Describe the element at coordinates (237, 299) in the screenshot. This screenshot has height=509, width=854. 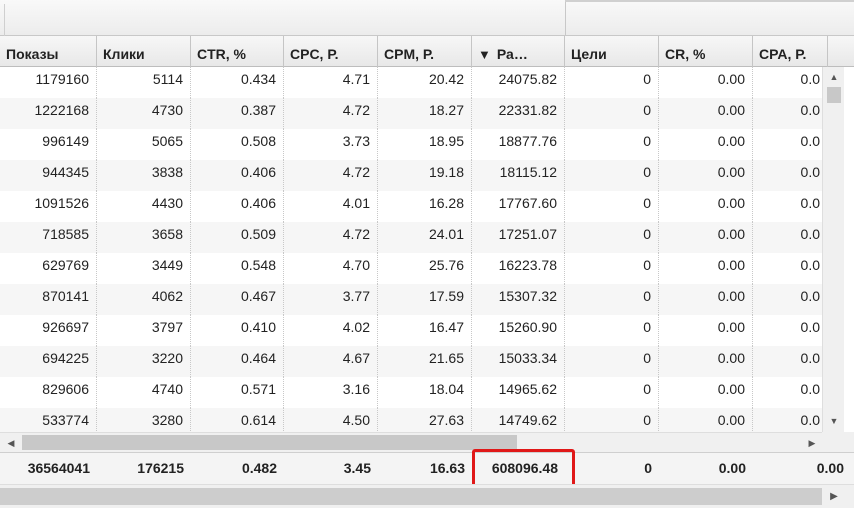
I see `cell-ctr: 0.467` at that location.